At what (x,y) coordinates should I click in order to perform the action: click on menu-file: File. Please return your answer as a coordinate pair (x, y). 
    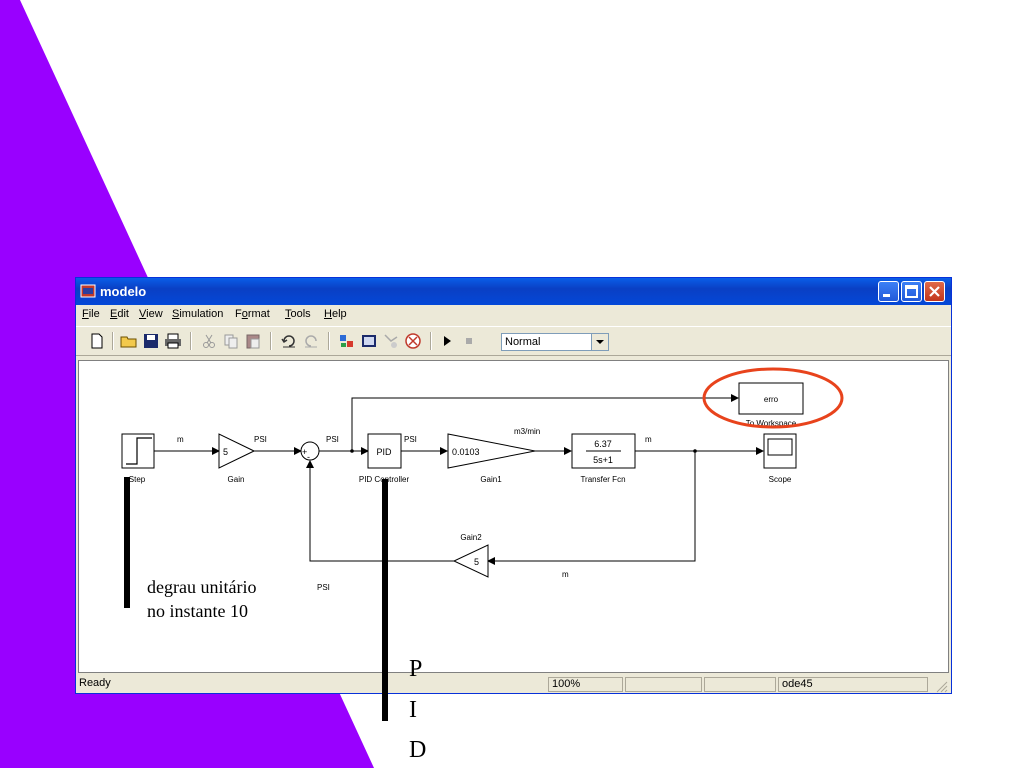
    Looking at the image, I should click on (91, 314).